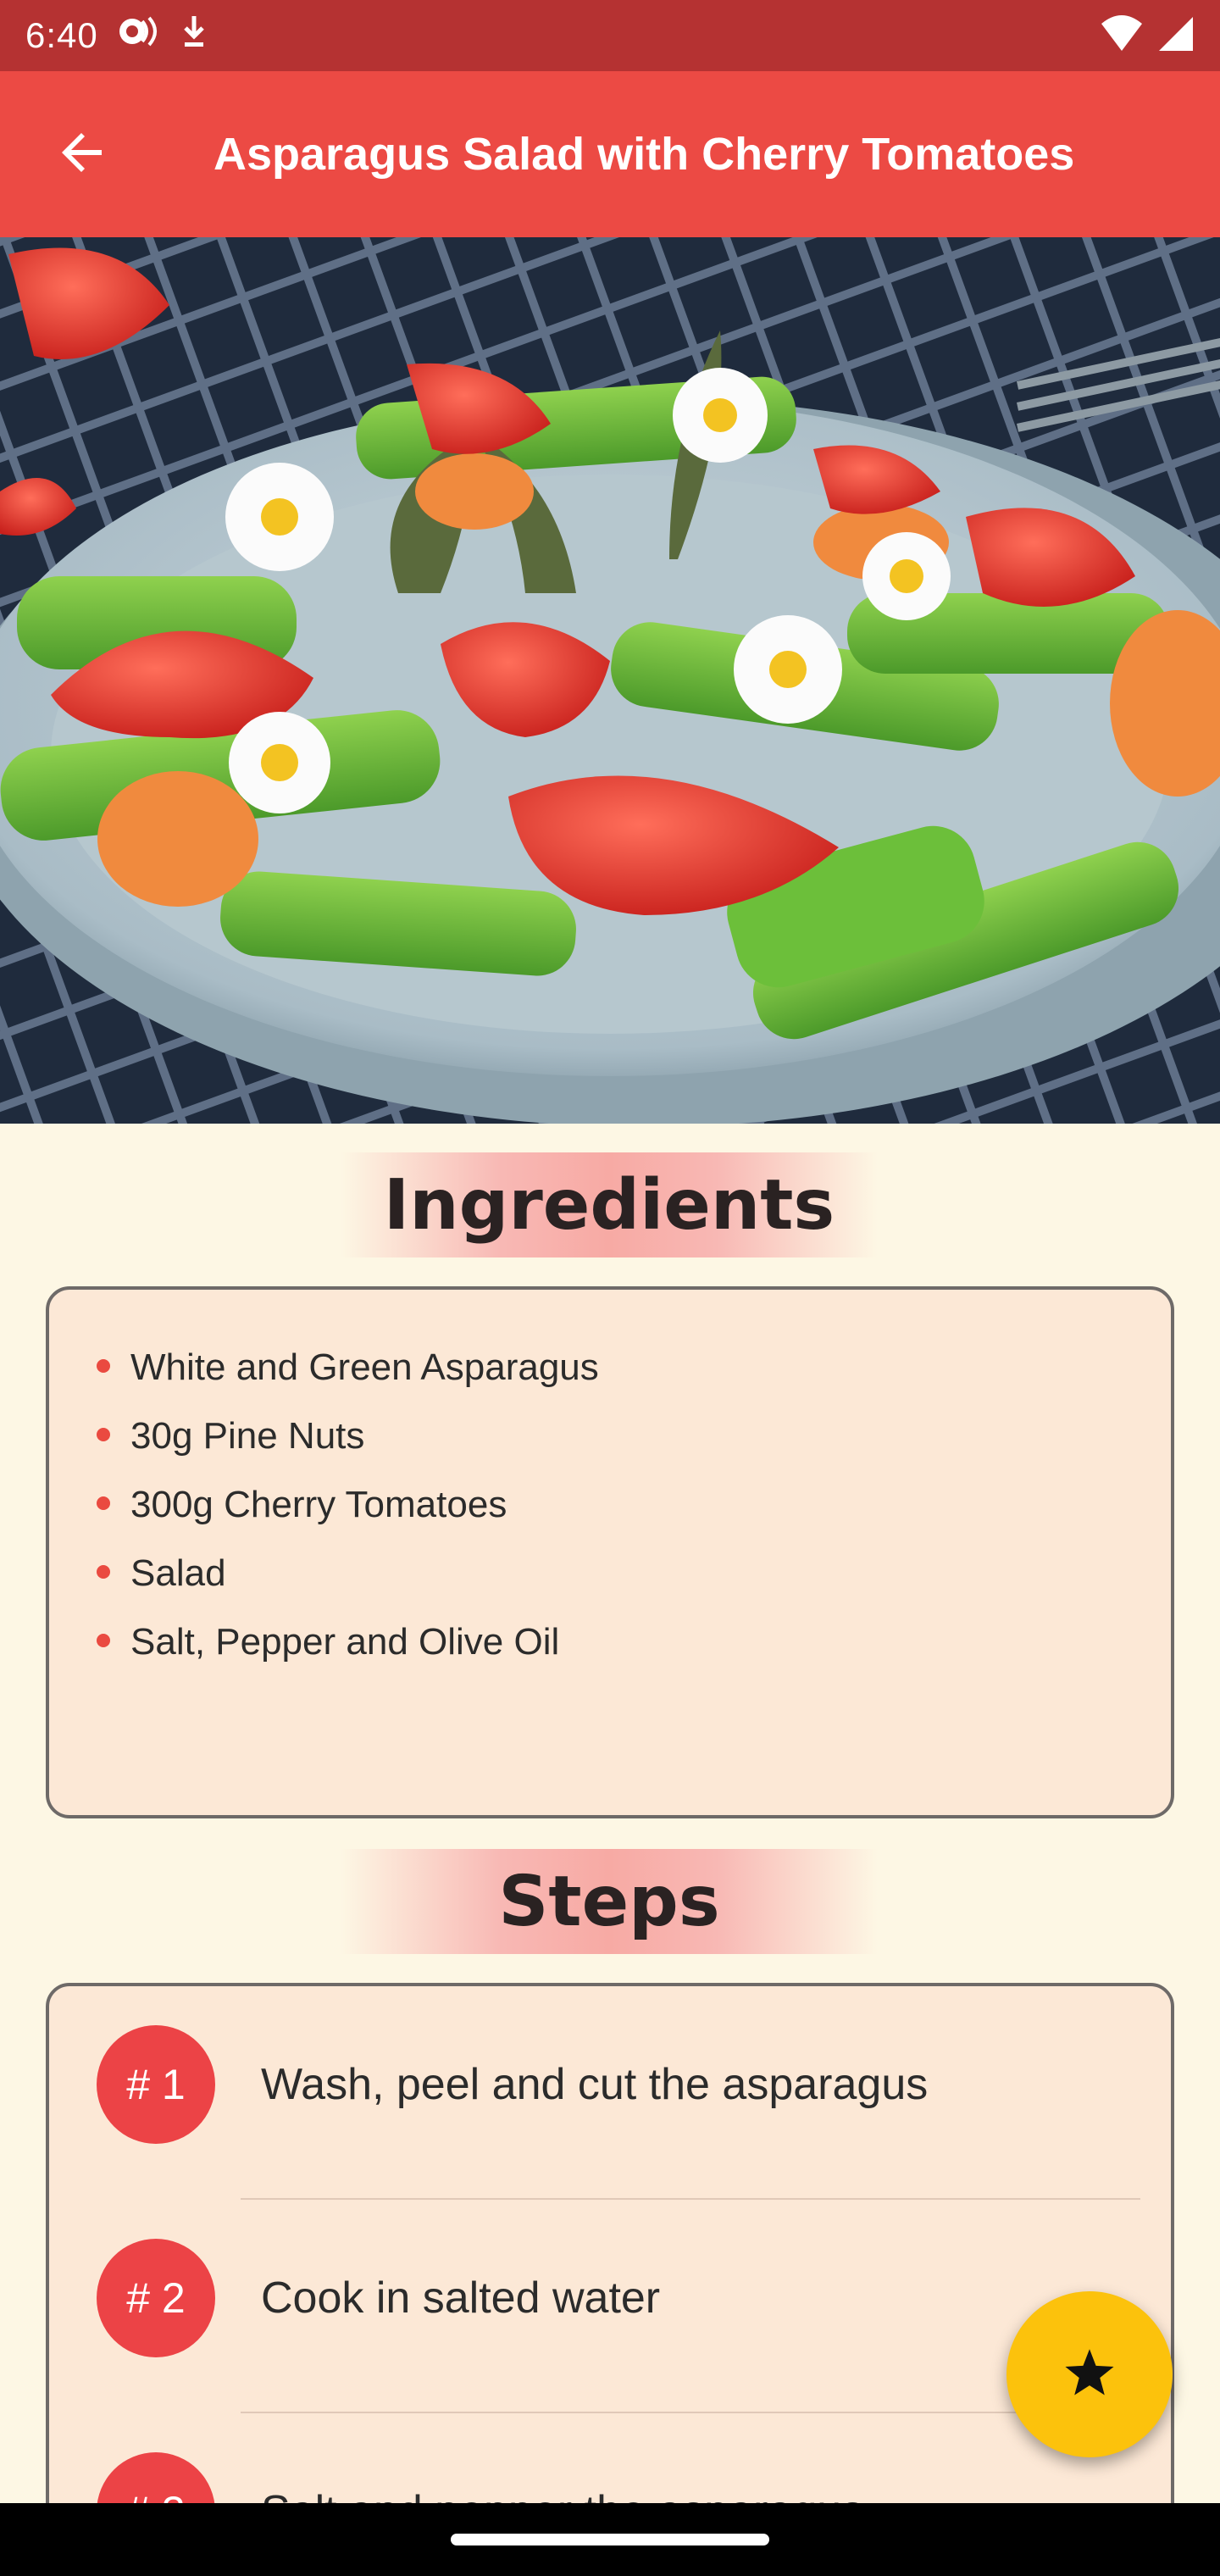  Describe the element at coordinates (364, 1367) in the screenshot. I see `ingredient-text: White and Green Asparagus` at that location.